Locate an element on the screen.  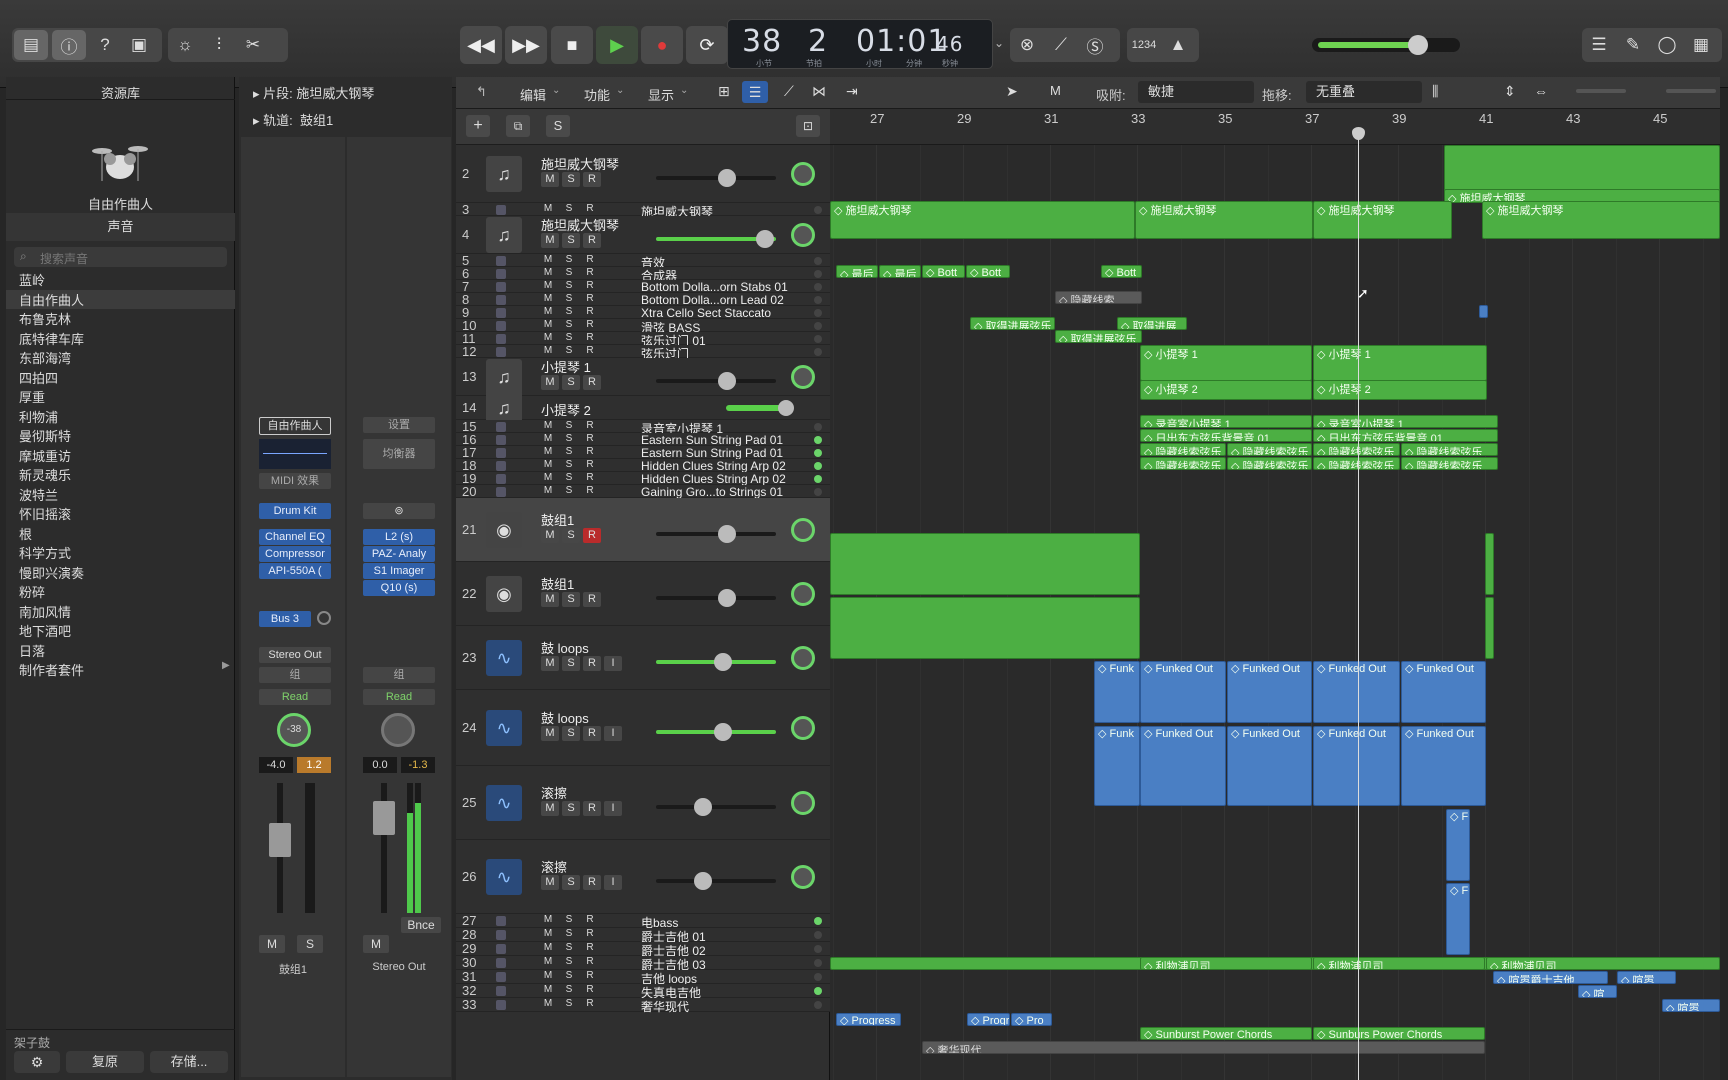
smart-controls-icon: ☼ is located at coordinates (185, 45).